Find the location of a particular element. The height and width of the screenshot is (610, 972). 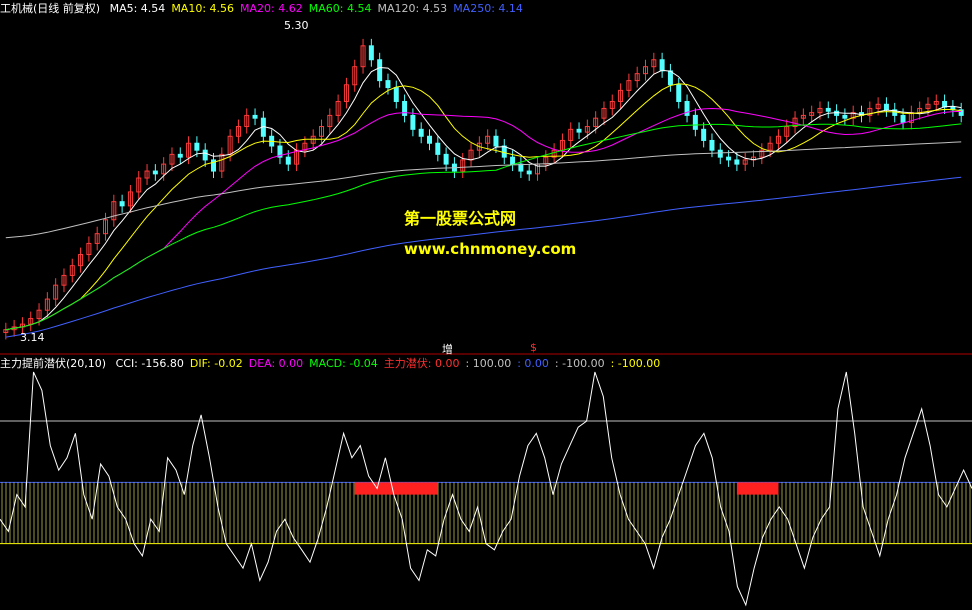

watermark-title: 第一股票公式网 is located at coordinates (460, 218).